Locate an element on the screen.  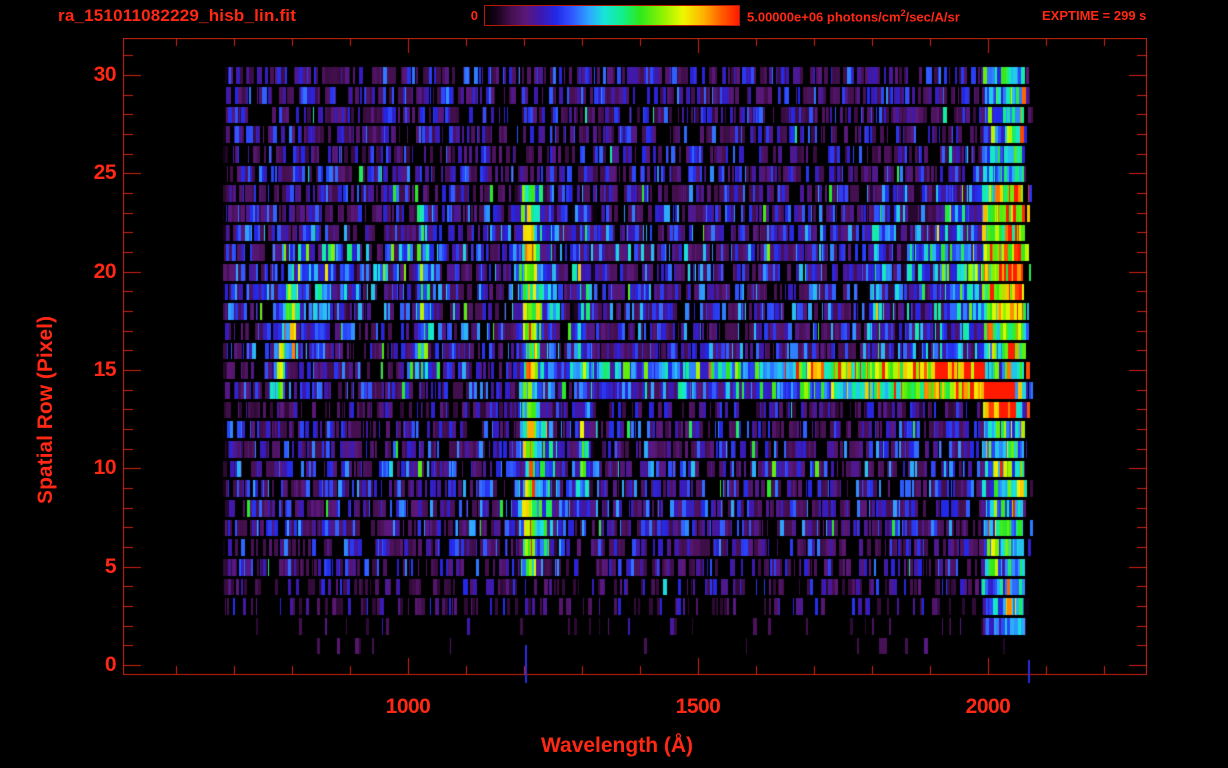
y-tick-label: 15 is located at coordinates (105, 369).